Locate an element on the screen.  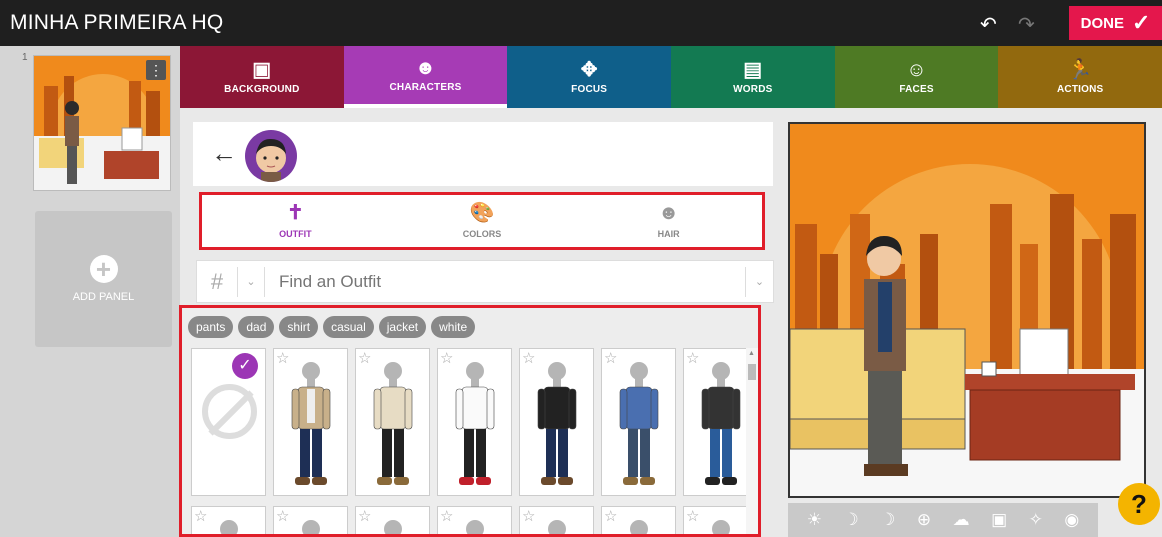
scrollbar-thumb is located at coordinates (752, 372).